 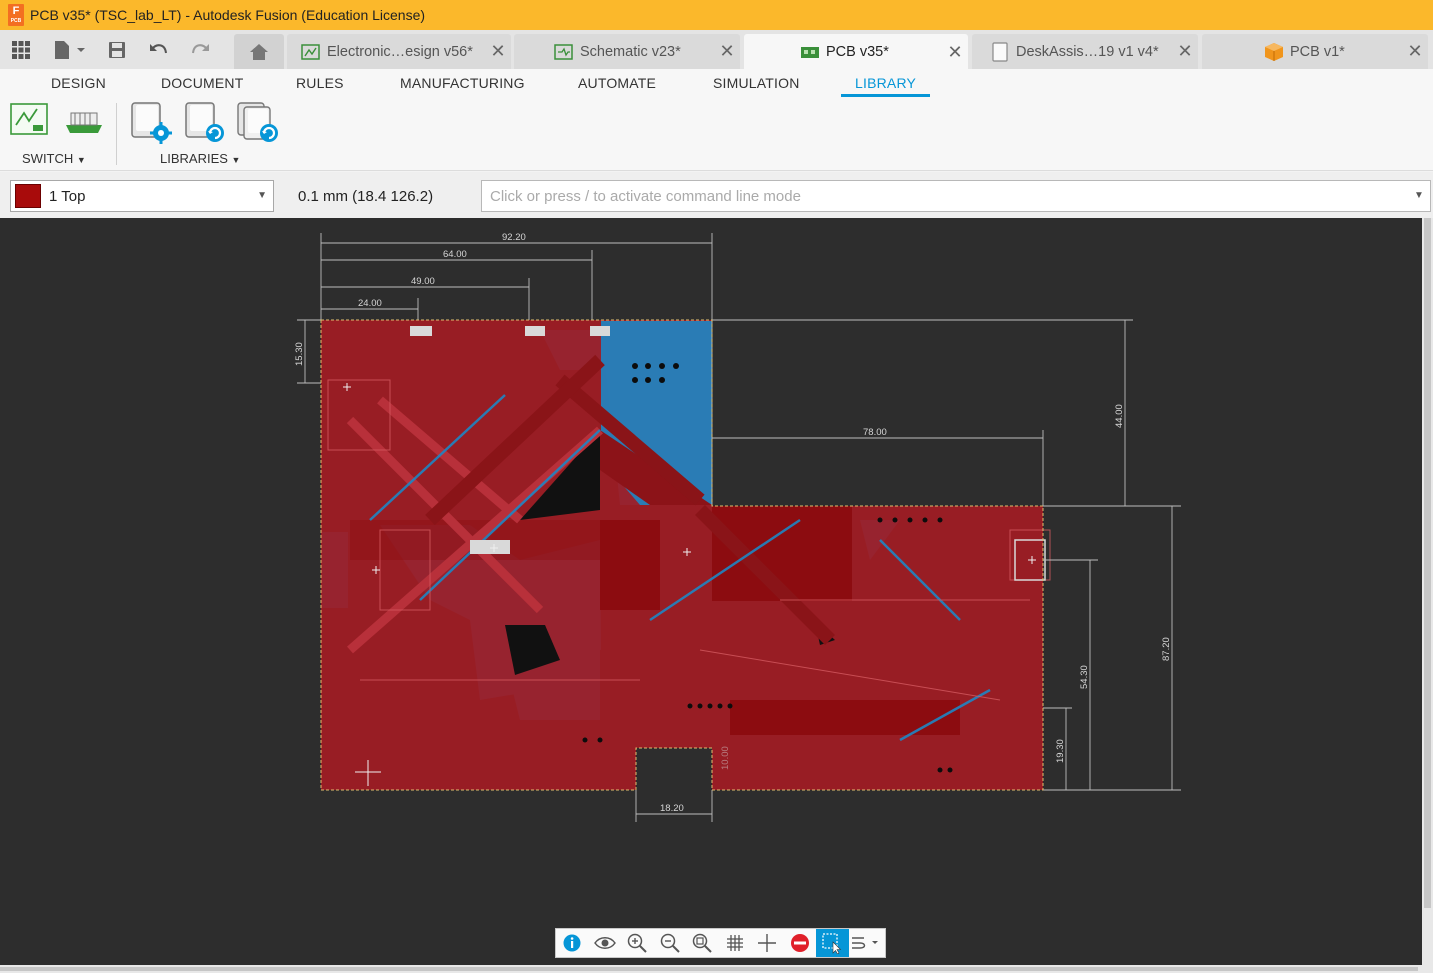 I want to click on chevron-down-icon: ▼, so click(x=1419, y=195).